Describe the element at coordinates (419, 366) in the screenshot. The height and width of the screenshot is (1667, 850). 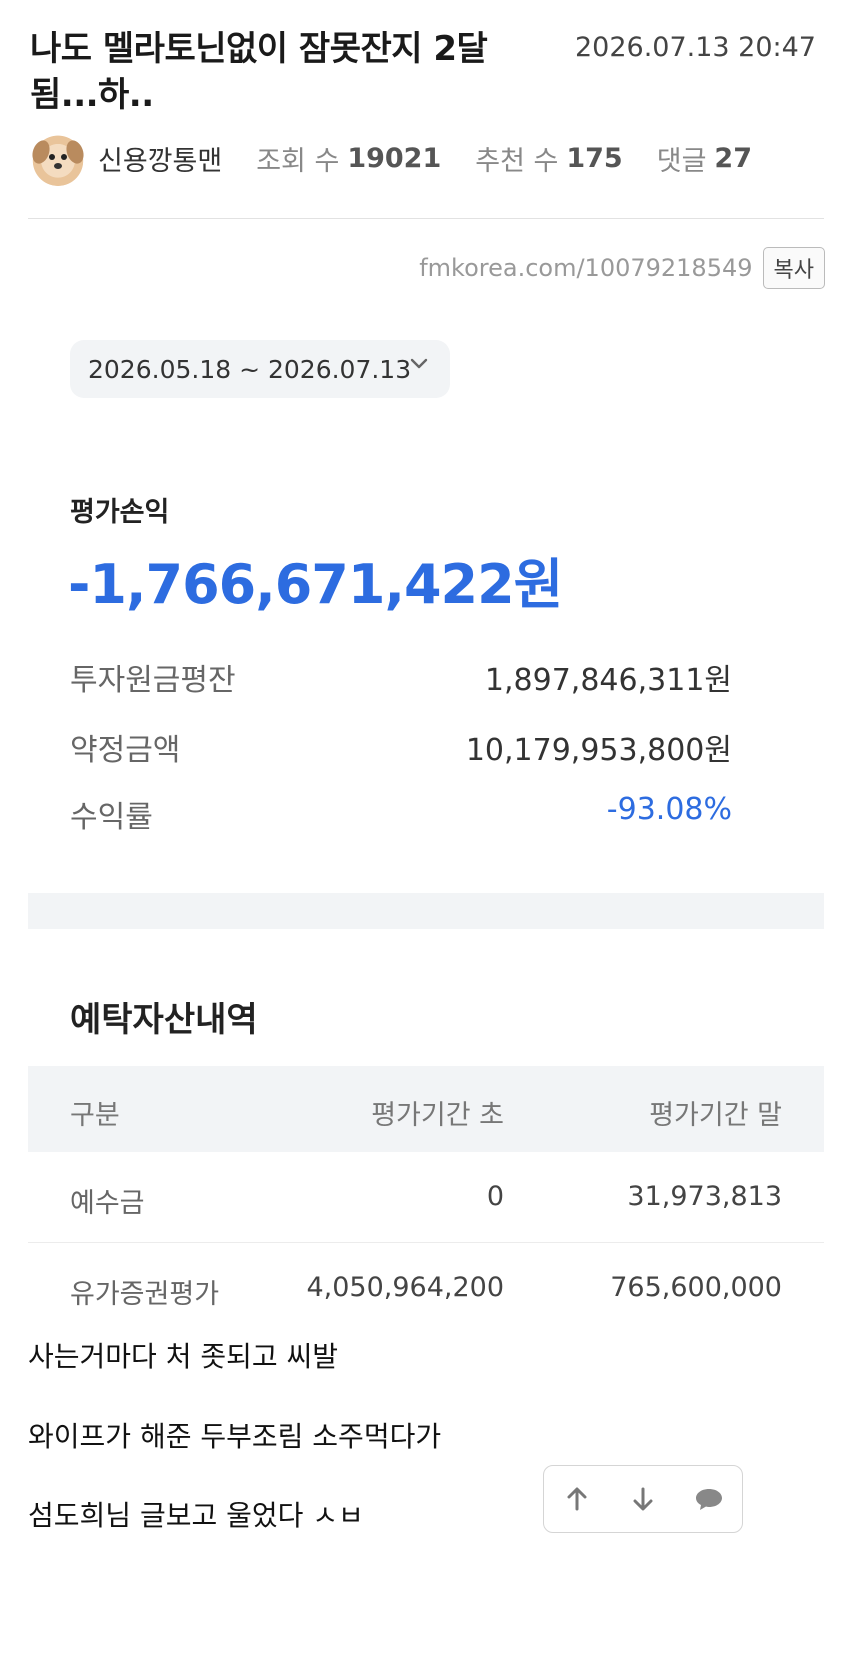
I see `chevron-down-icon` at that location.